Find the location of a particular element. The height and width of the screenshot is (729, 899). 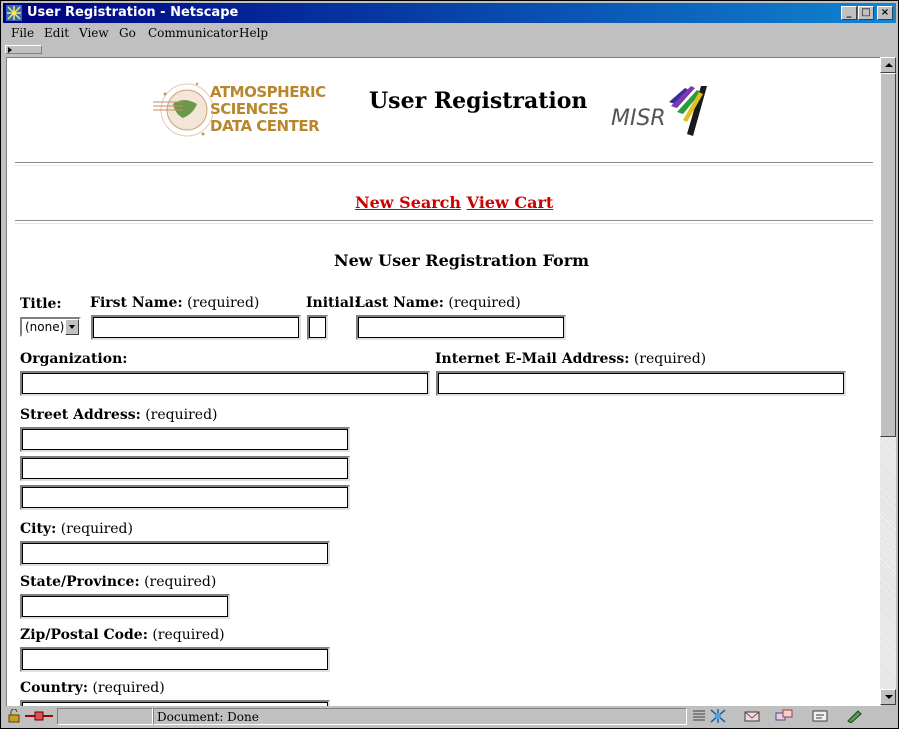

first-name-label: First Name: (required) is located at coordinates (175, 303).